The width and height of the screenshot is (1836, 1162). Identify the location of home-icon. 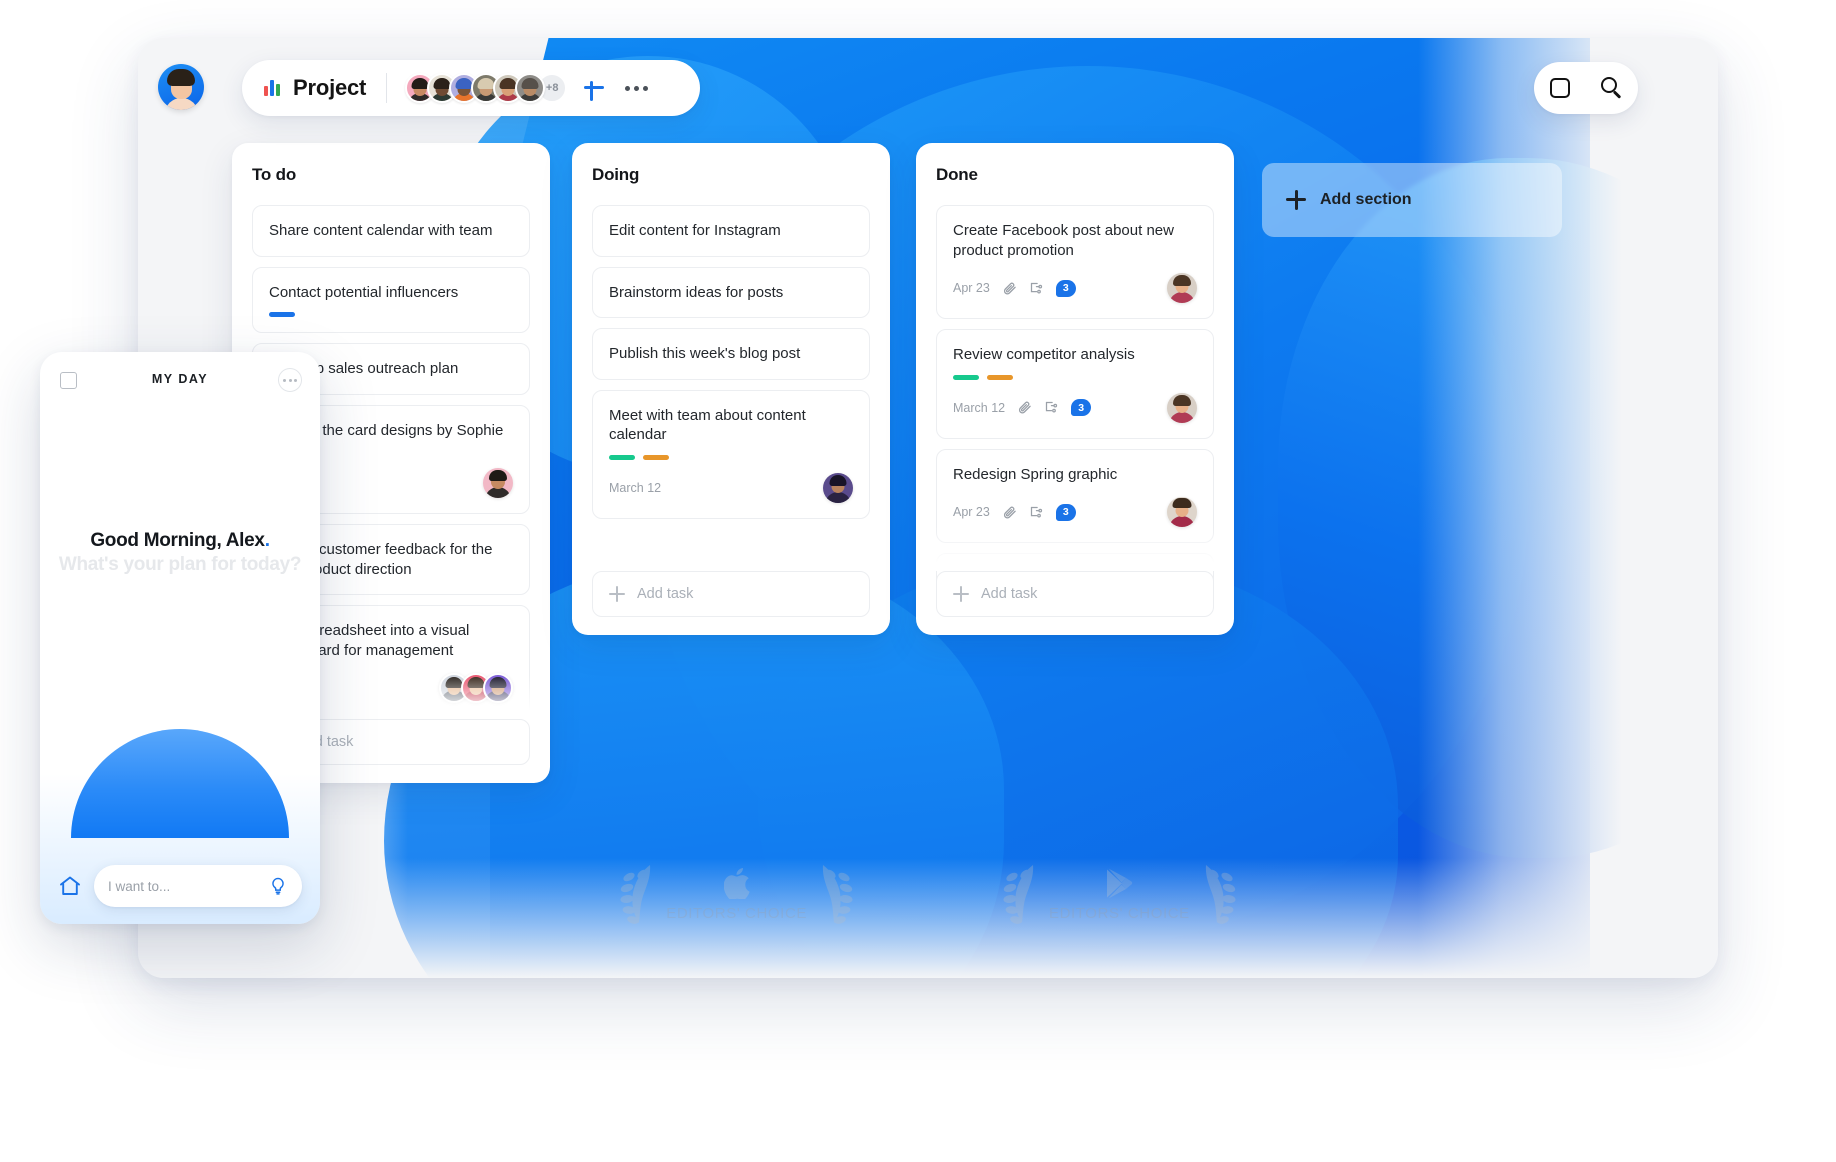
(70, 886).